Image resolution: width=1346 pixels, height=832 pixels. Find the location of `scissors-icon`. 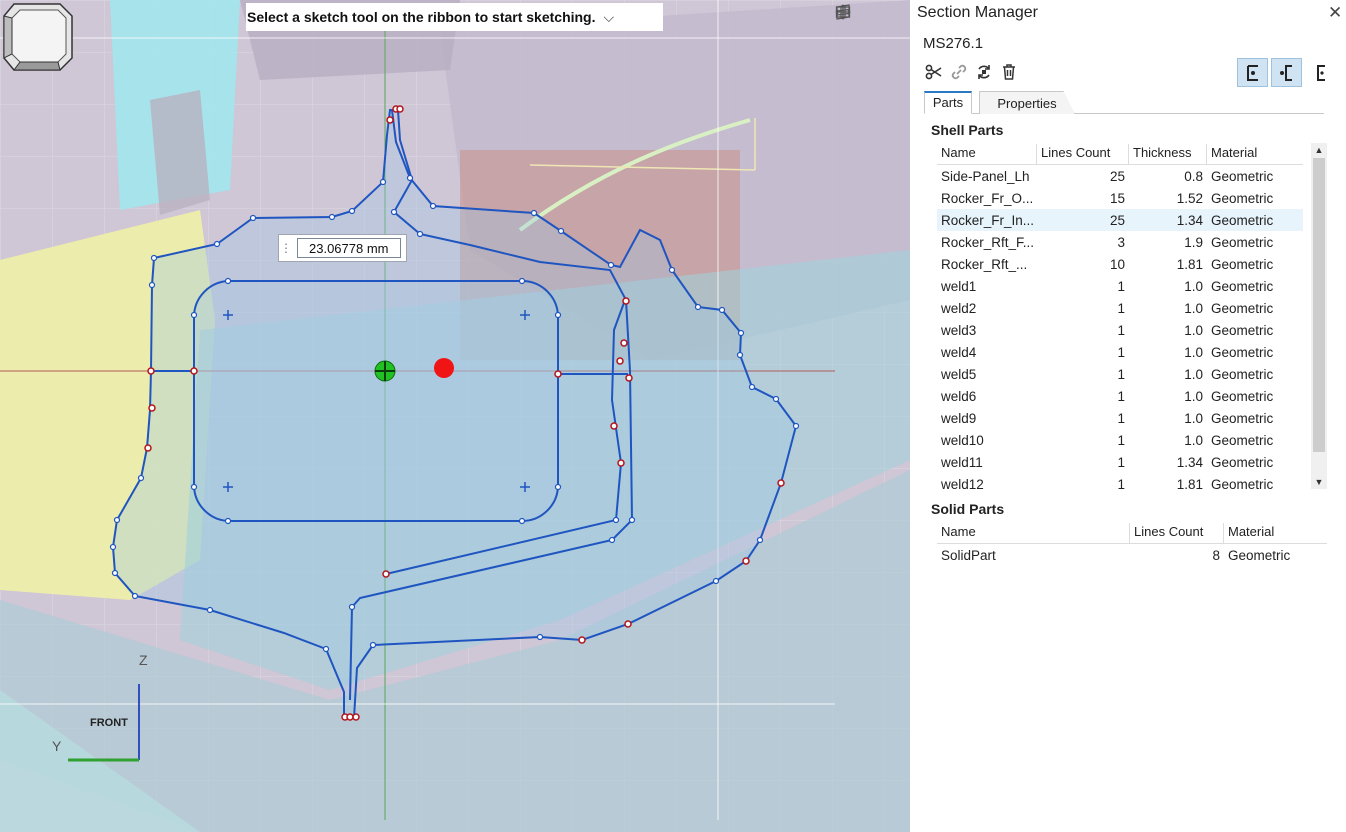

scissors-icon is located at coordinates (934, 72).